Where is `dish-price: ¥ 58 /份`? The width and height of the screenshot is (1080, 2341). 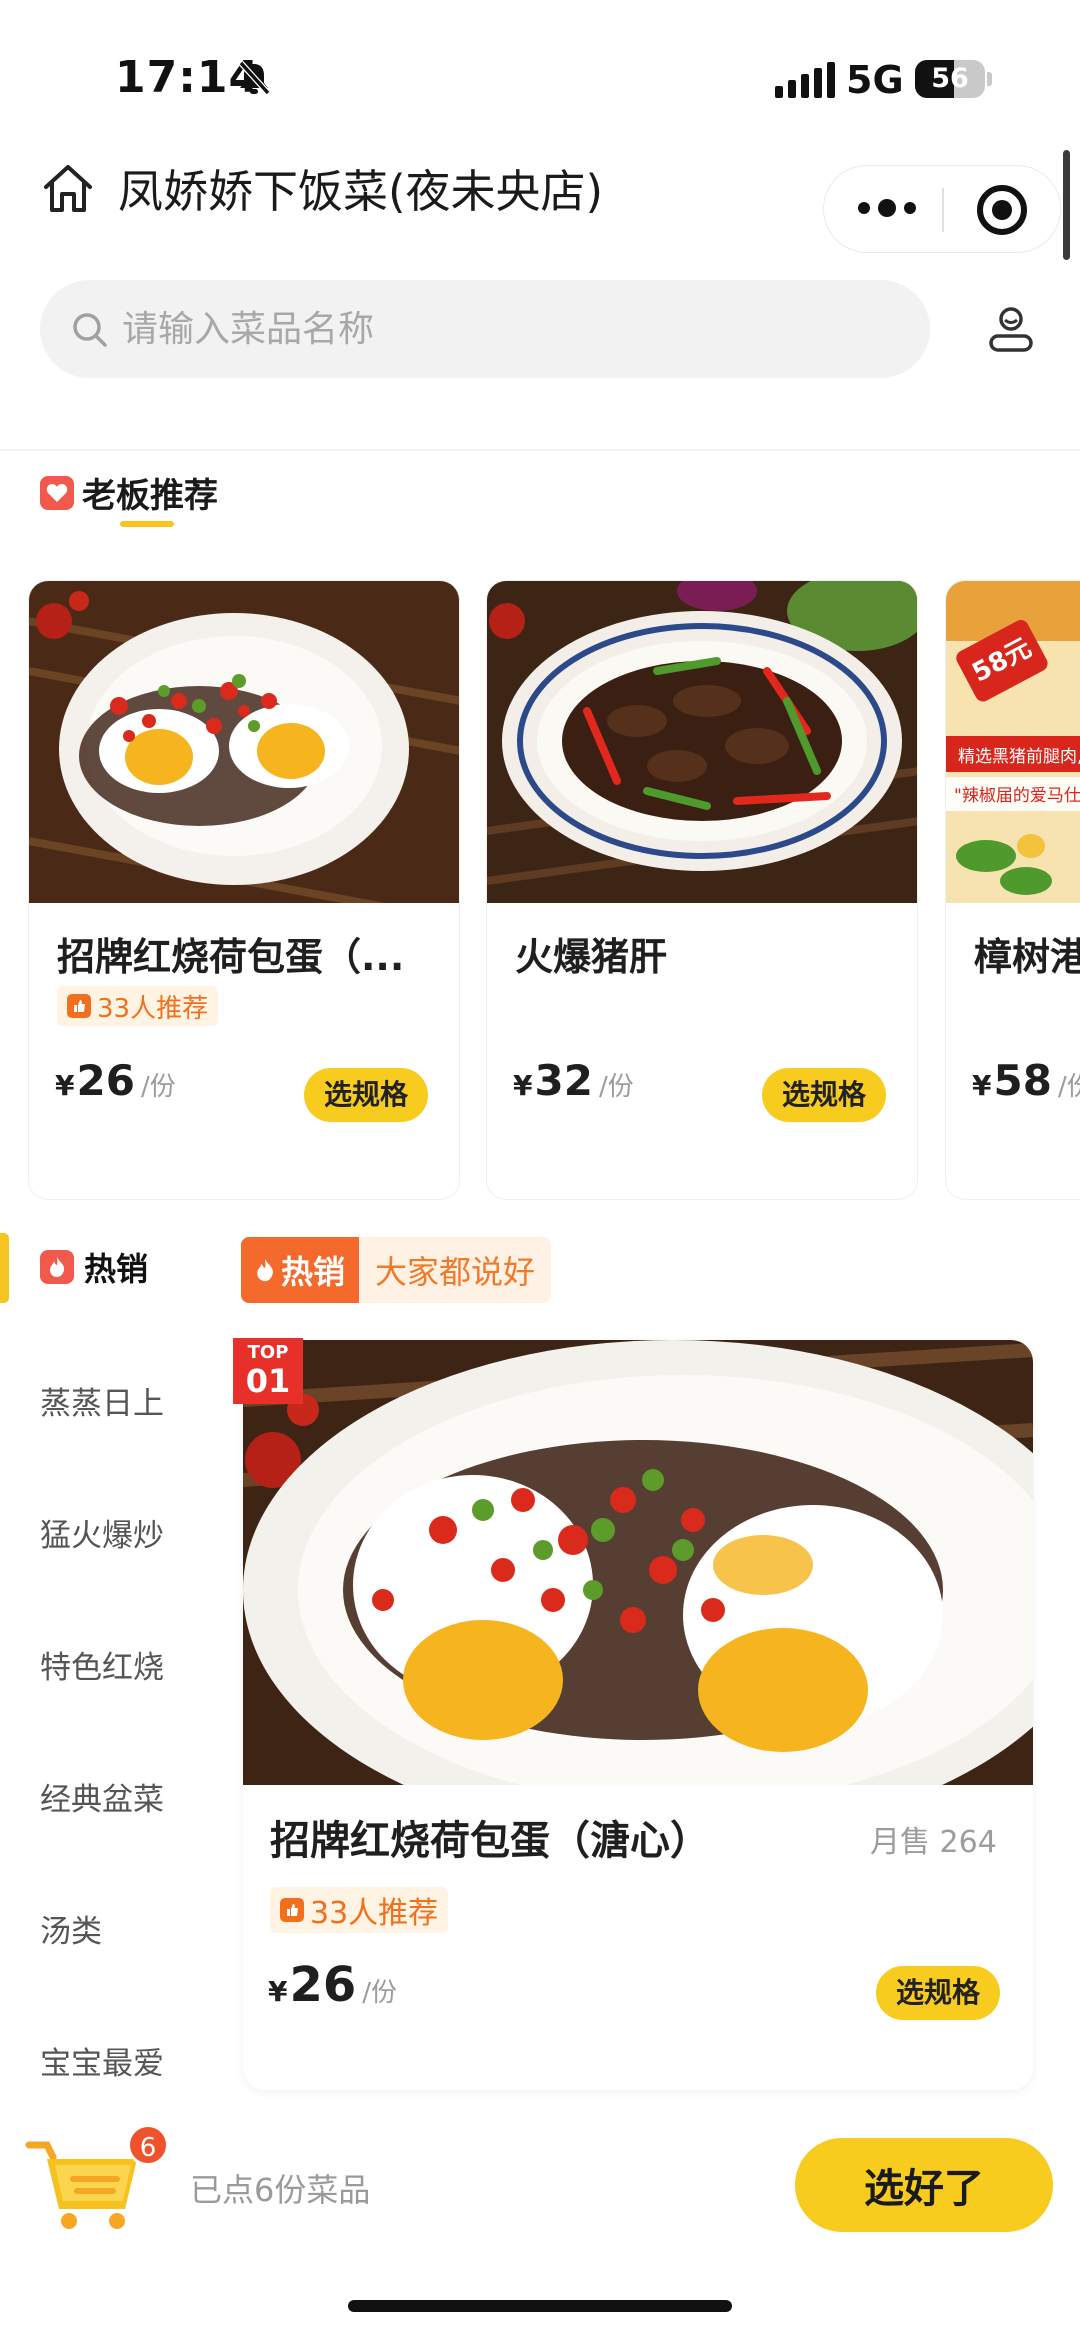
dish-price: ¥ 58 /份 is located at coordinates (1026, 1080).